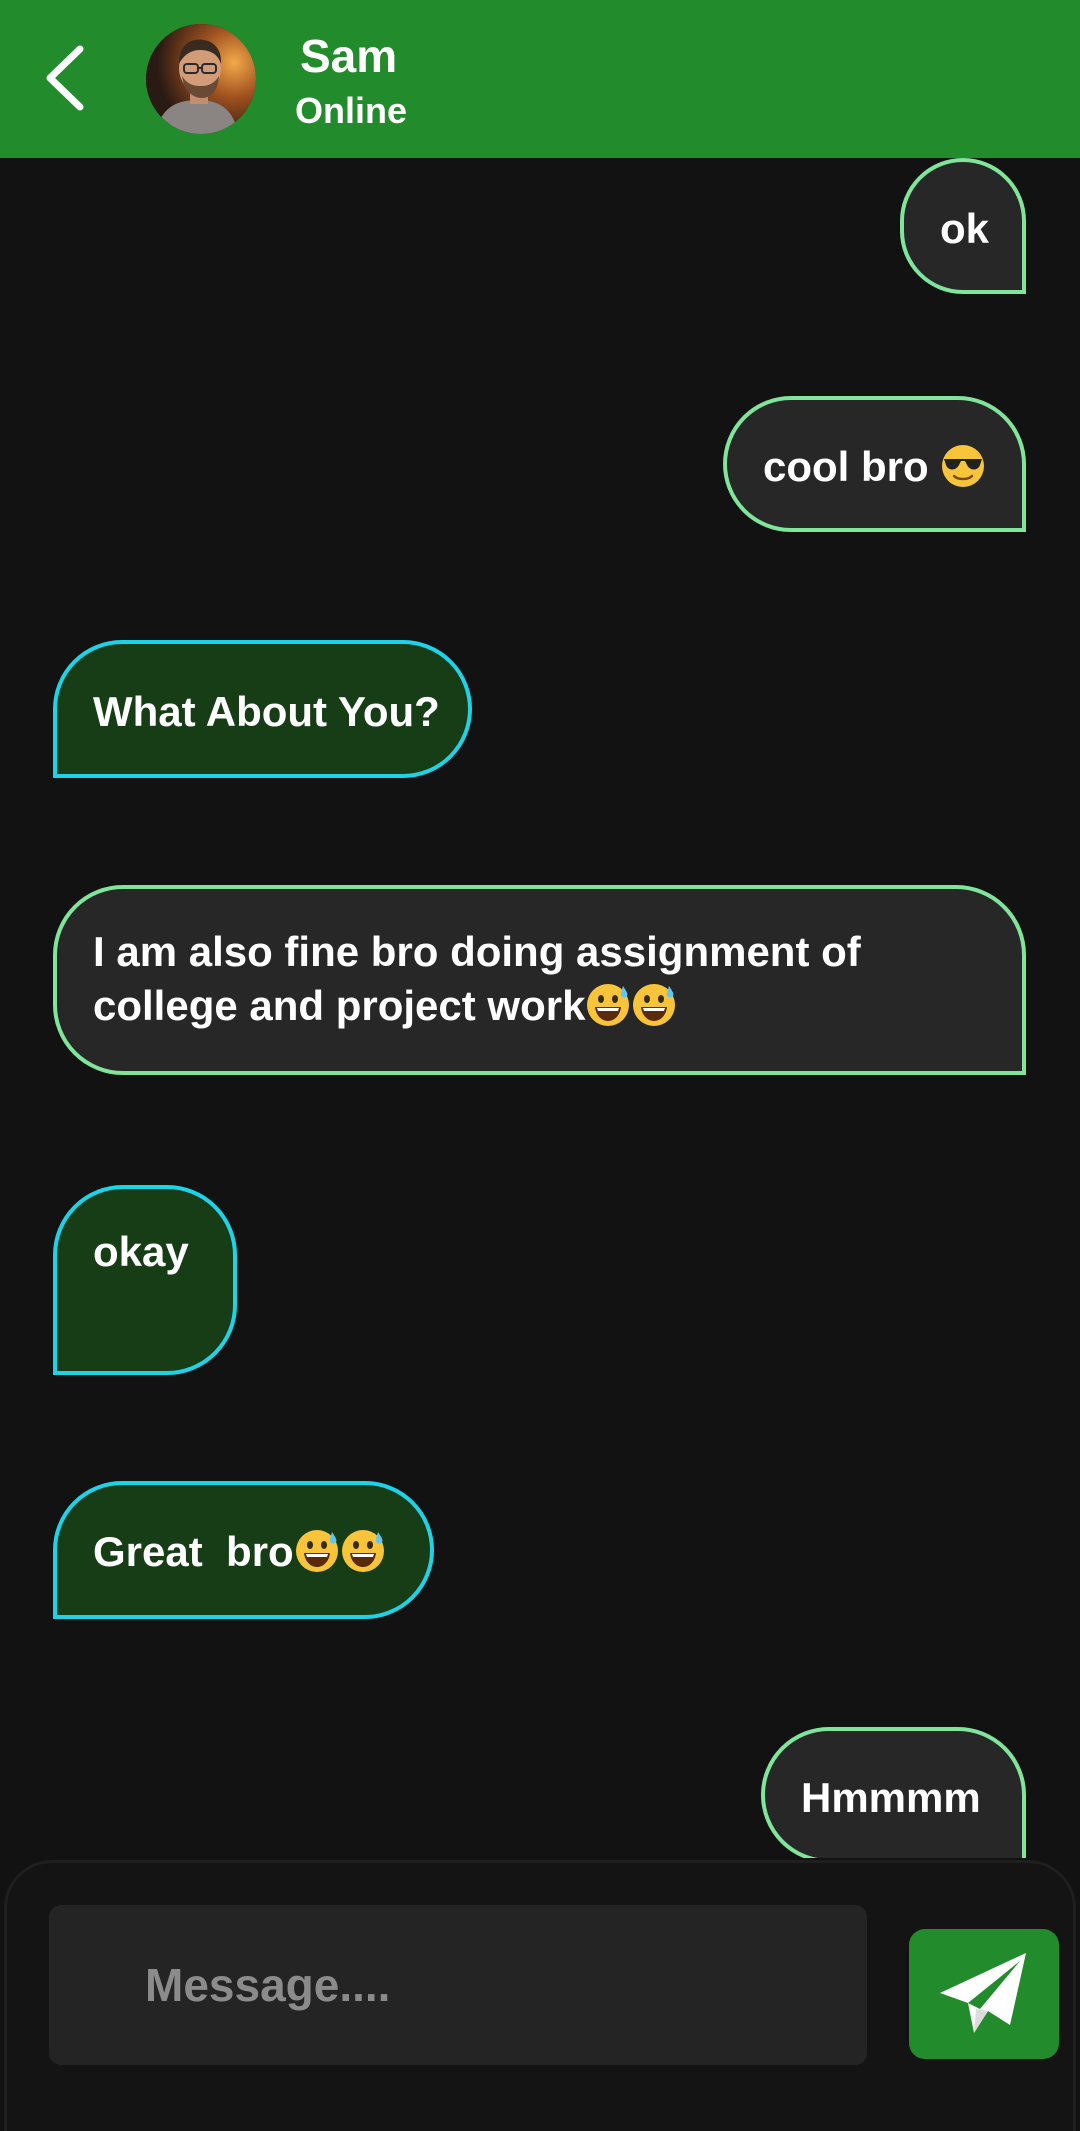 Image resolution: width=1080 pixels, height=2131 pixels. Describe the element at coordinates (540, 79) in the screenshot. I see `chat-header: Sam Online` at that location.